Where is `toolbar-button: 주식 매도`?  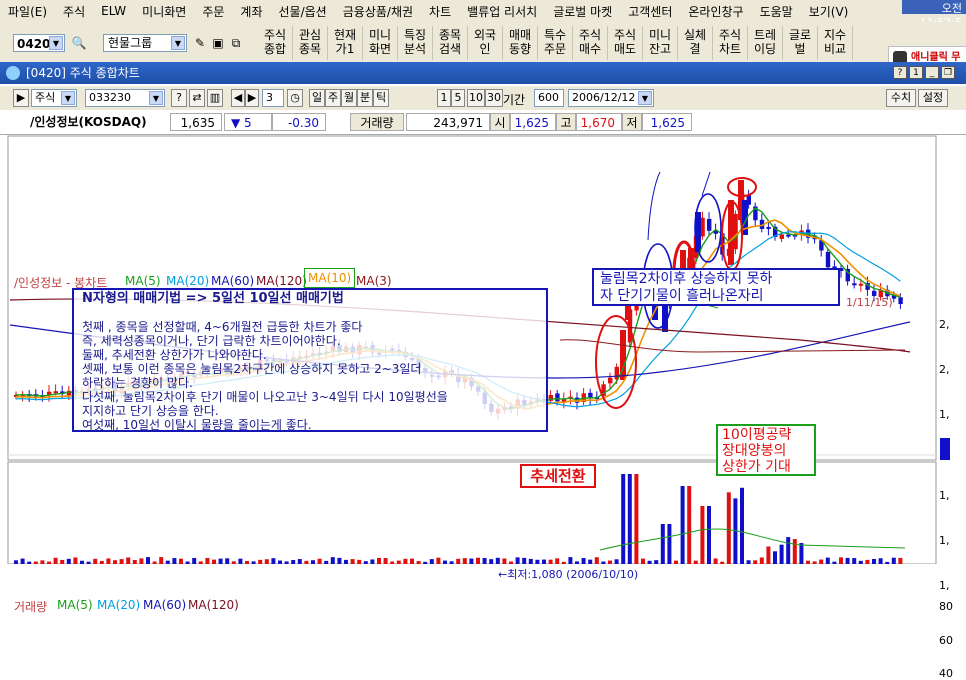 toolbar-button: 주식 매도 is located at coordinates (625, 43).